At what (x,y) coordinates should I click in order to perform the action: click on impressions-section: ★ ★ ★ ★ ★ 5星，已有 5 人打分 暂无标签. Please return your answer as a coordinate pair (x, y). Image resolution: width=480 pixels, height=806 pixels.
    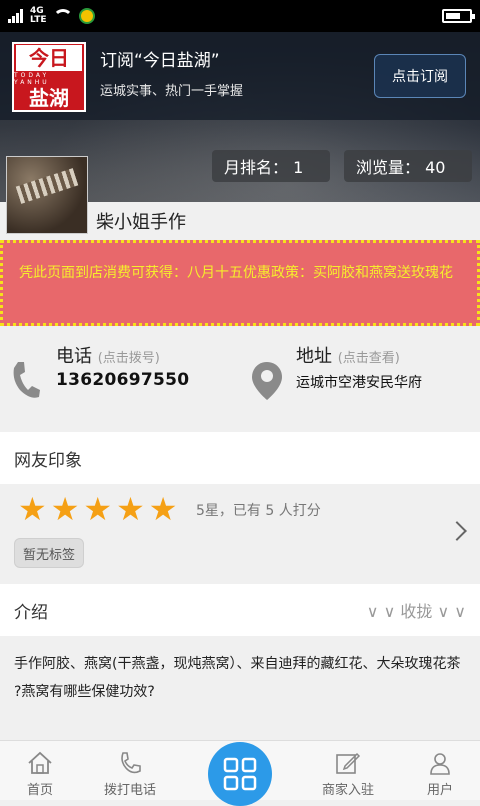
    Looking at the image, I should click on (240, 533).